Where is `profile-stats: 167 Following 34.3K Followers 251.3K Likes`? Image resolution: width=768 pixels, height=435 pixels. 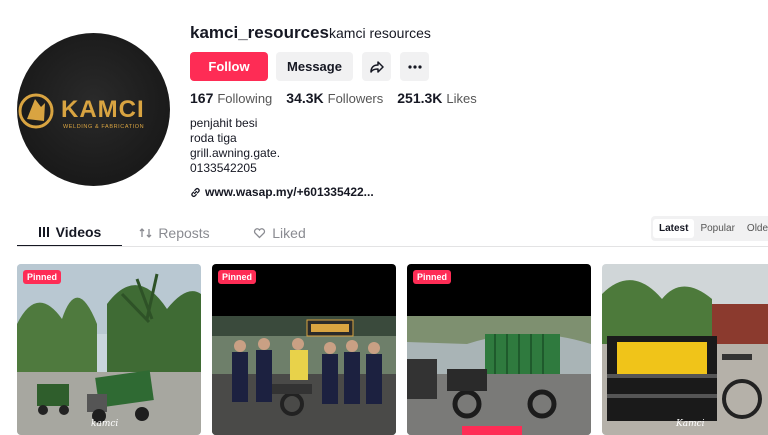 profile-stats: 167 Following 34.3K Followers 251.3K Likes is located at coordinates (333, 98).